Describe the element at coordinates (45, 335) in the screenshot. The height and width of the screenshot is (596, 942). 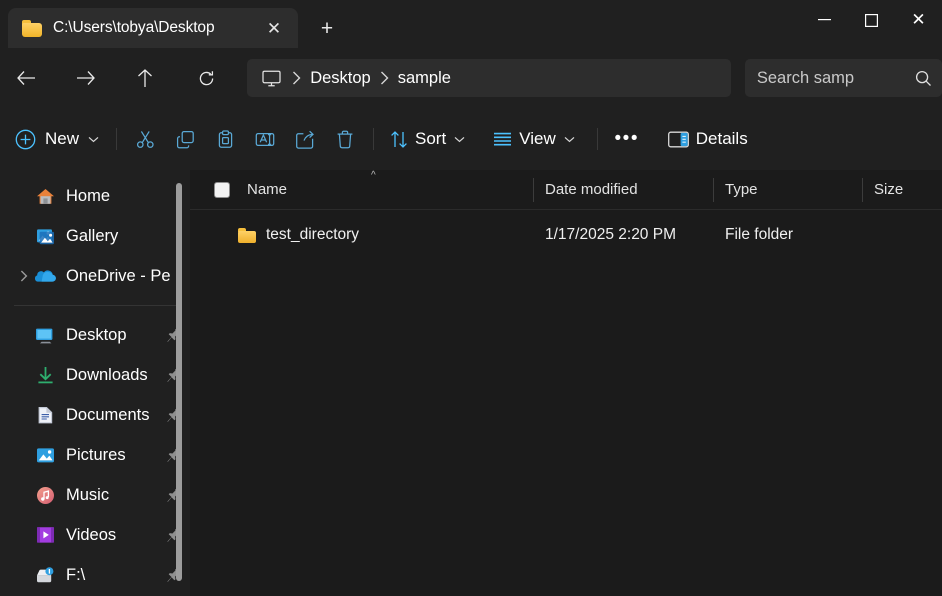
I see `desktop-icon` at that location.